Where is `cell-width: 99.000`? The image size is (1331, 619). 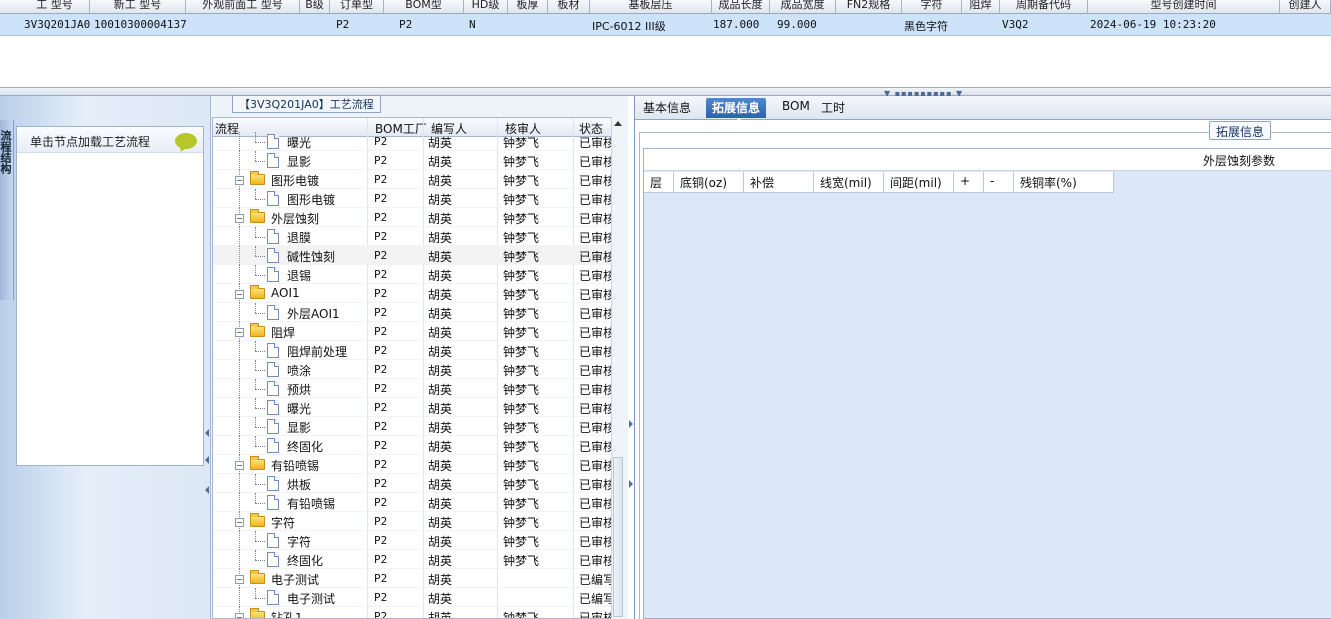
cell-width: 99.000 is located at coordinates (797, 24).